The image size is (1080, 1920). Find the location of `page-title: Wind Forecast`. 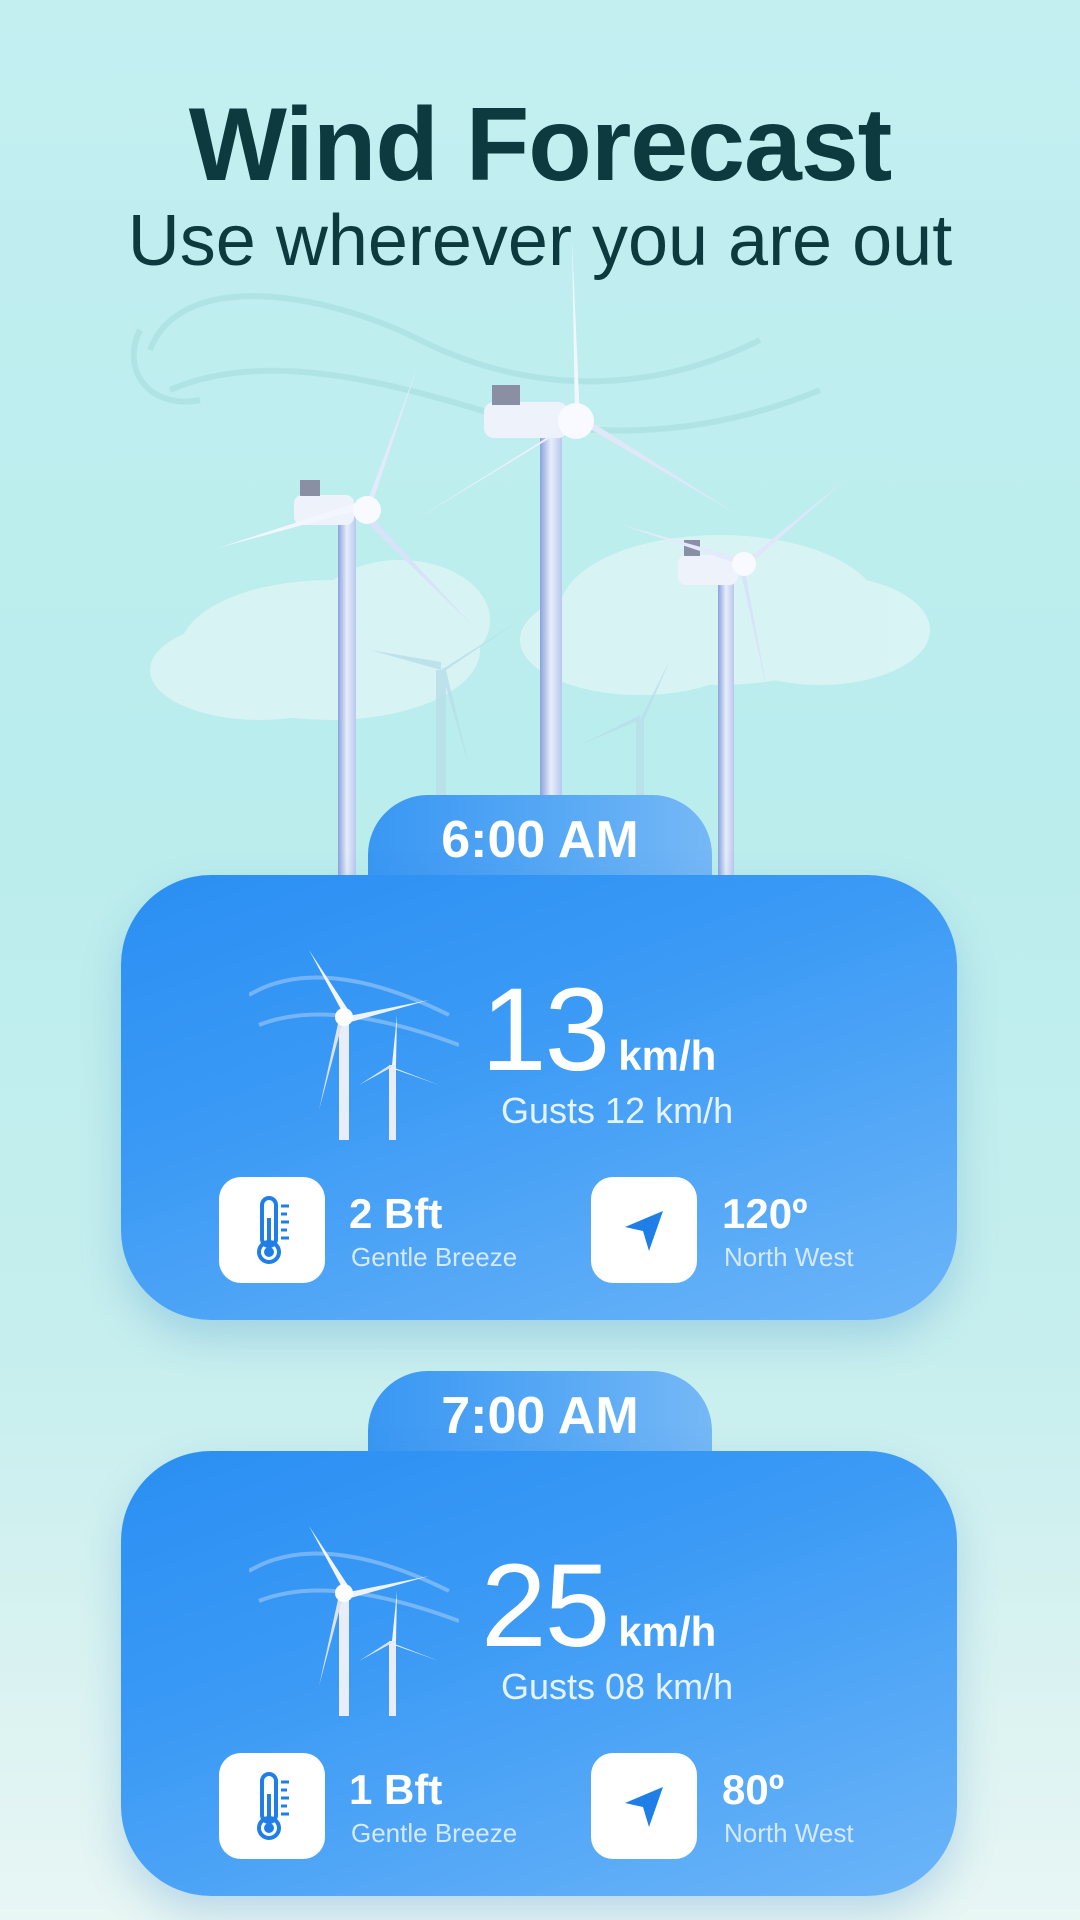

page-title: Wind Forecast is located at coordinates (540, 145).